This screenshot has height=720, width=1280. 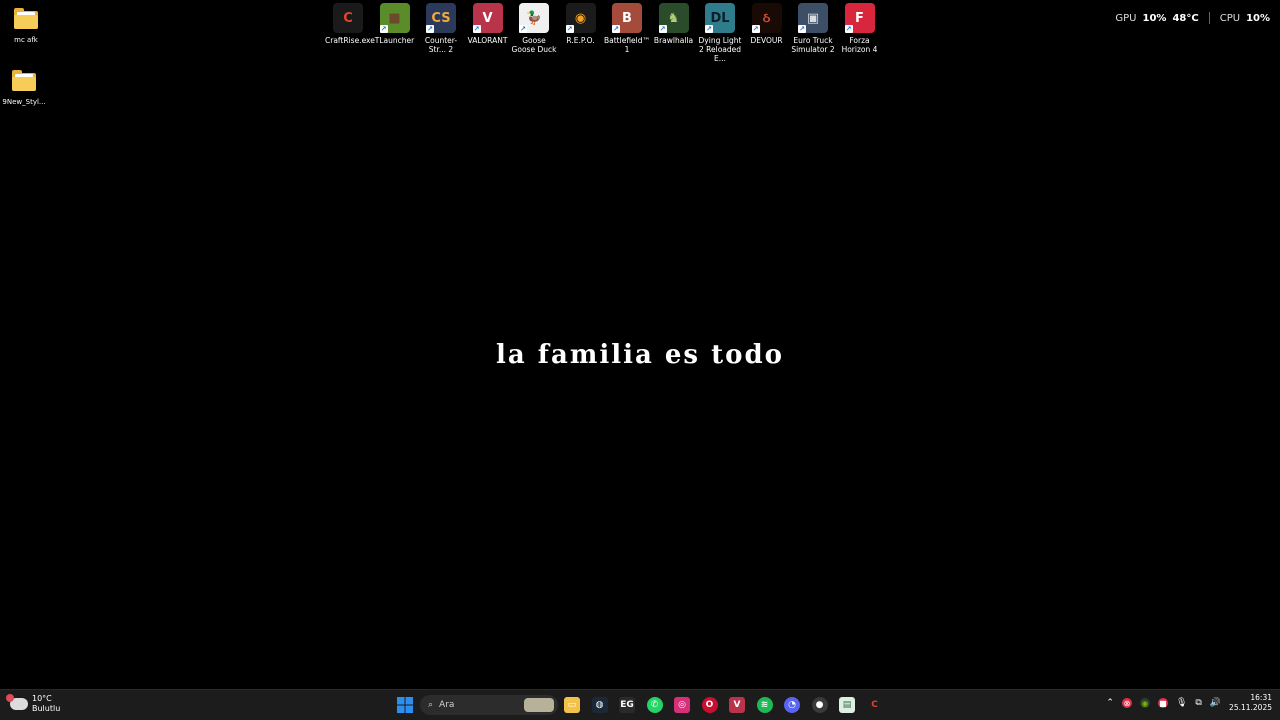 What do you see at coordinates (1126, 703) in the screenshot?
I see `antivirus-icon: ⊗` at bounding box center [1126, 703].